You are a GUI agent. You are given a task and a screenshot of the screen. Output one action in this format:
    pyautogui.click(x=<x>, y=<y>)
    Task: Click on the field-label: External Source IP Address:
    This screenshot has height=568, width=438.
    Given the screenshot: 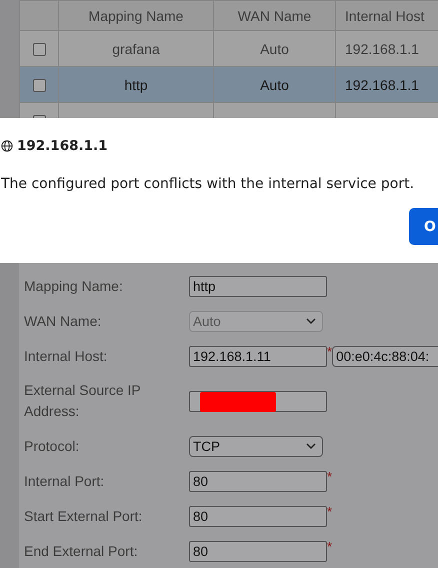 What is the action you would take?
    pyautogui.click(x=83, y=401)
    